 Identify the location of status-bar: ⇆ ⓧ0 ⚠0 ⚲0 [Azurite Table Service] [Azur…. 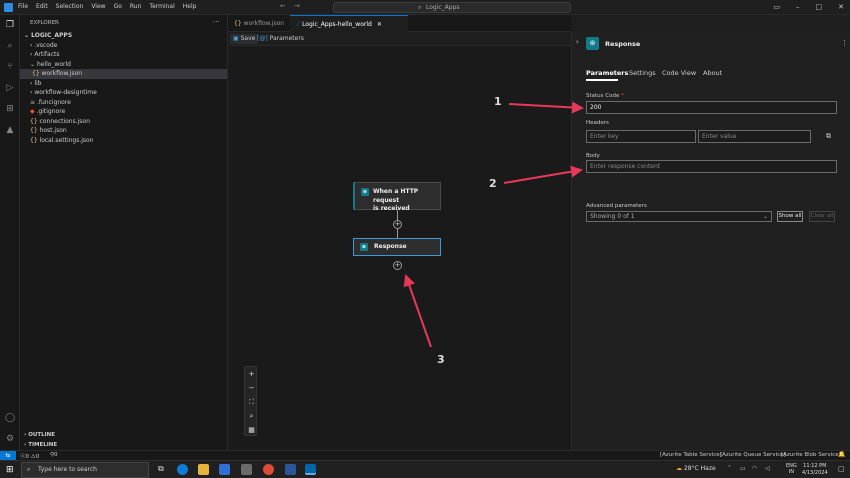
(425, 455).